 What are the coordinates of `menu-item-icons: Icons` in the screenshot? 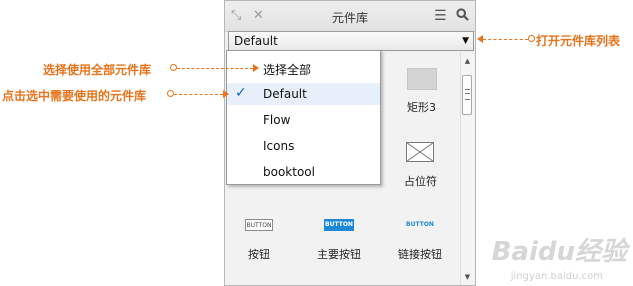 It's located at (303, 146).